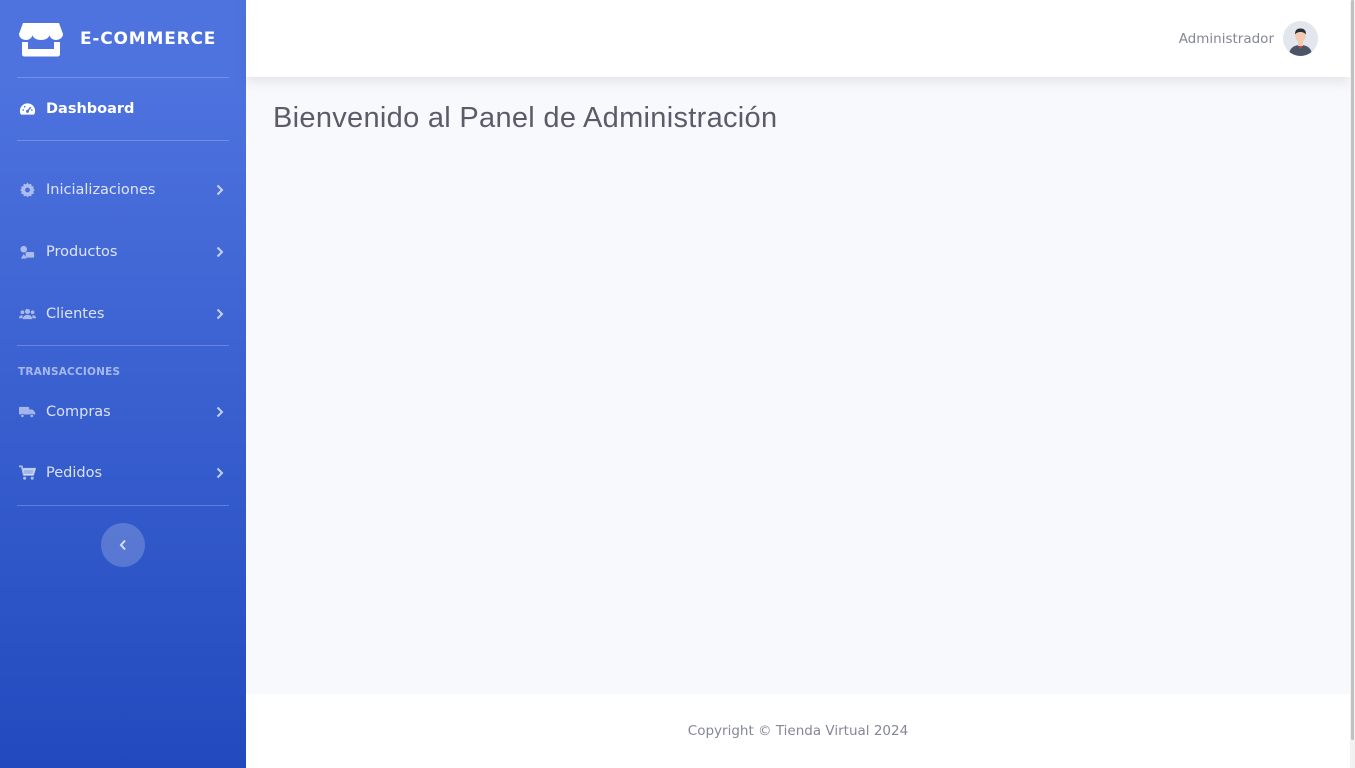 This screenshot has width=1355, height=768. Describe the element at coordinates (27, 473) in the screenshot. I see `cart-icon` at that location.